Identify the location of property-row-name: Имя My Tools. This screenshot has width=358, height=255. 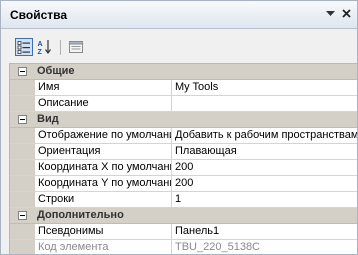
(183, 88).